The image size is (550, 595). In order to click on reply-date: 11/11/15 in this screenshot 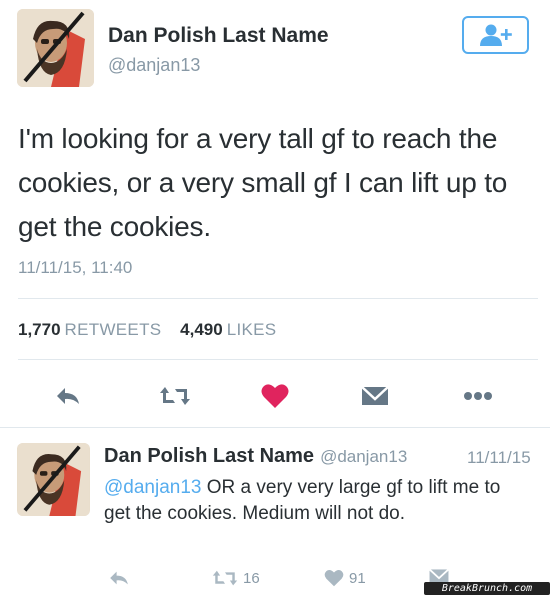, I will do `click(499, 458)`.